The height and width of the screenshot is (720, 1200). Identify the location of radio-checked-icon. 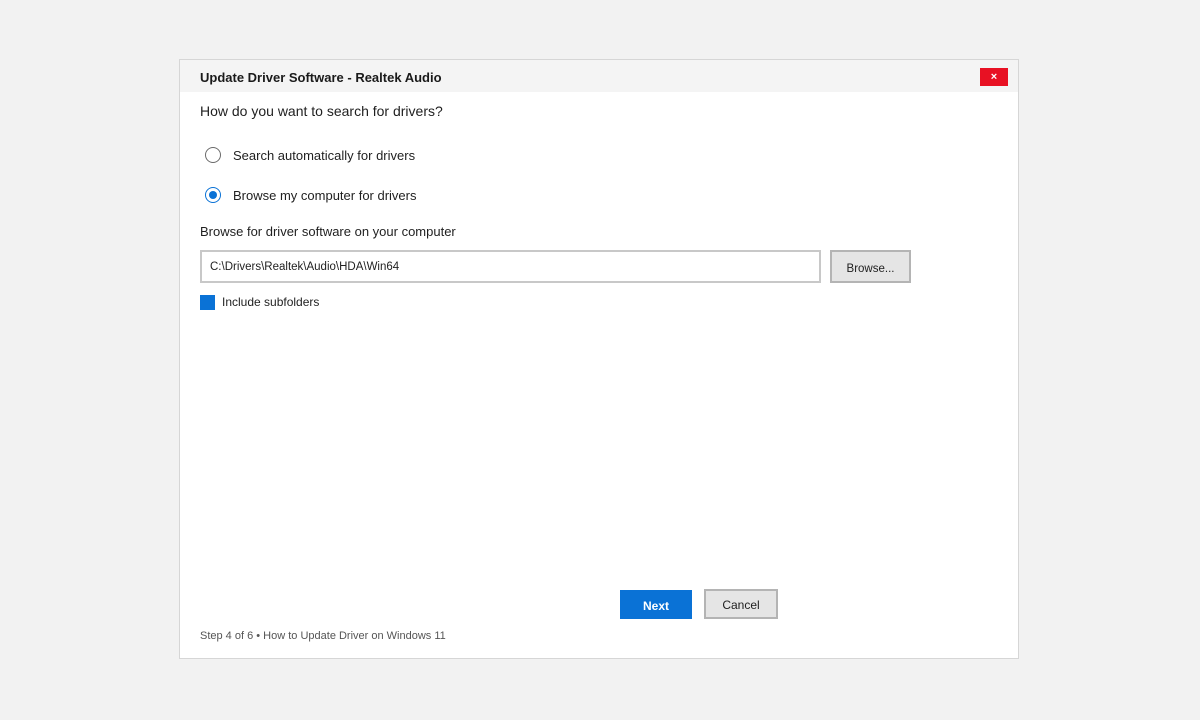
(213, 195).